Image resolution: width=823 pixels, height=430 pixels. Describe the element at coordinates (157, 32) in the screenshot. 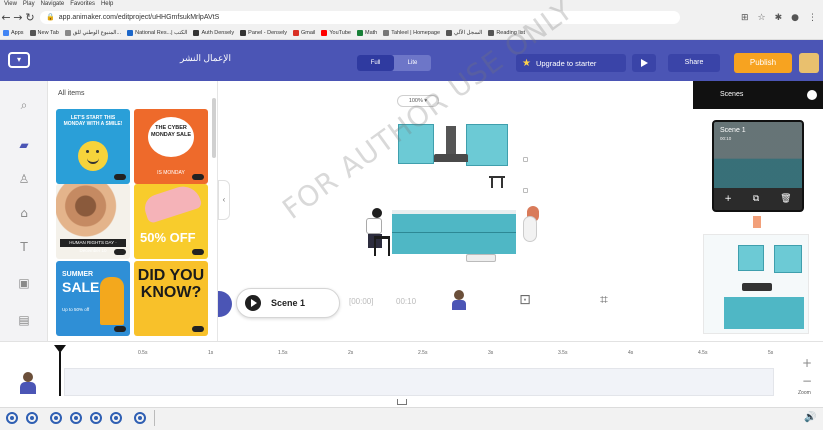

I see `bookmark-item: National Res...| الكتب` at that location.